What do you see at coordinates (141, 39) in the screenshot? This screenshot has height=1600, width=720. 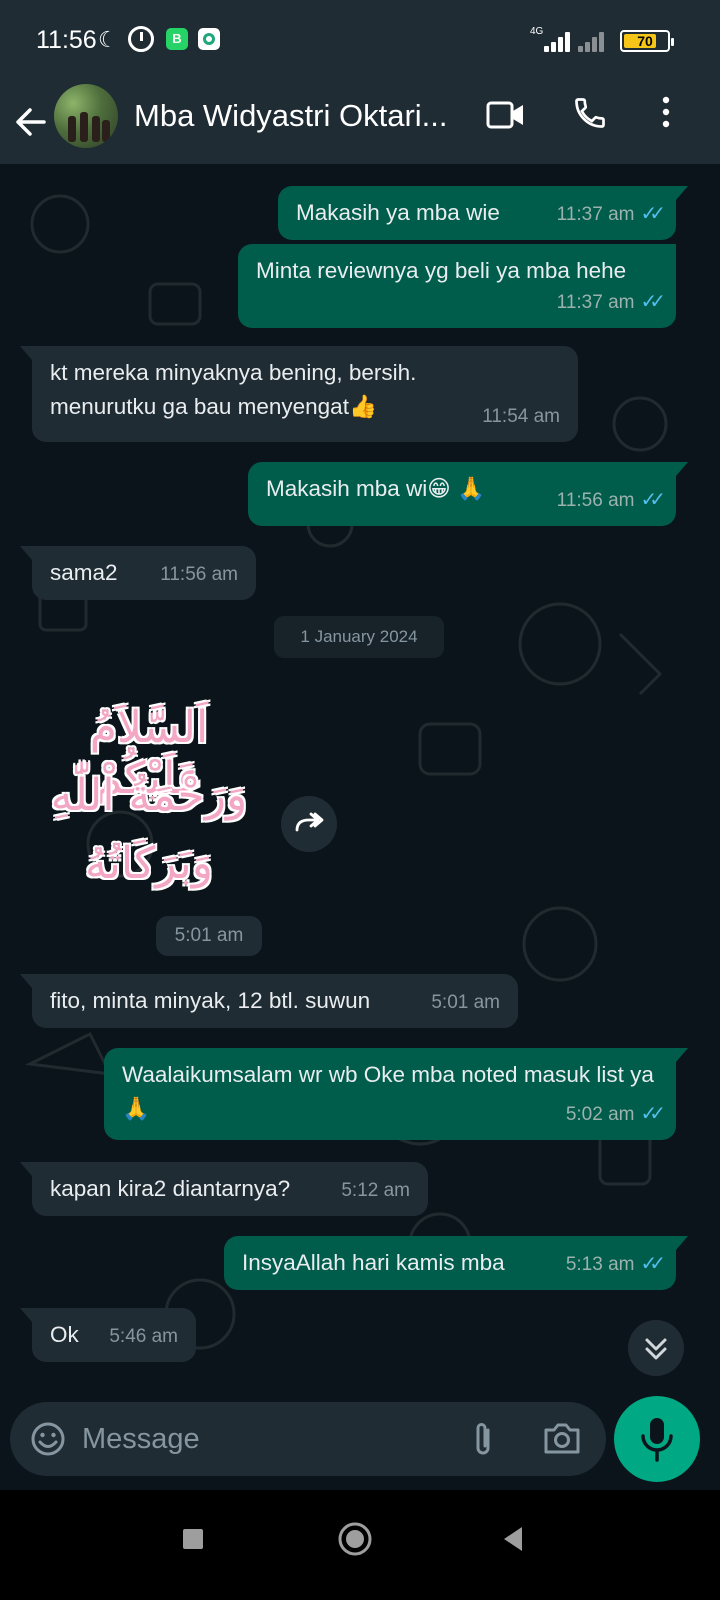 I see `alarm-icon` at bounding box center [141, 39].